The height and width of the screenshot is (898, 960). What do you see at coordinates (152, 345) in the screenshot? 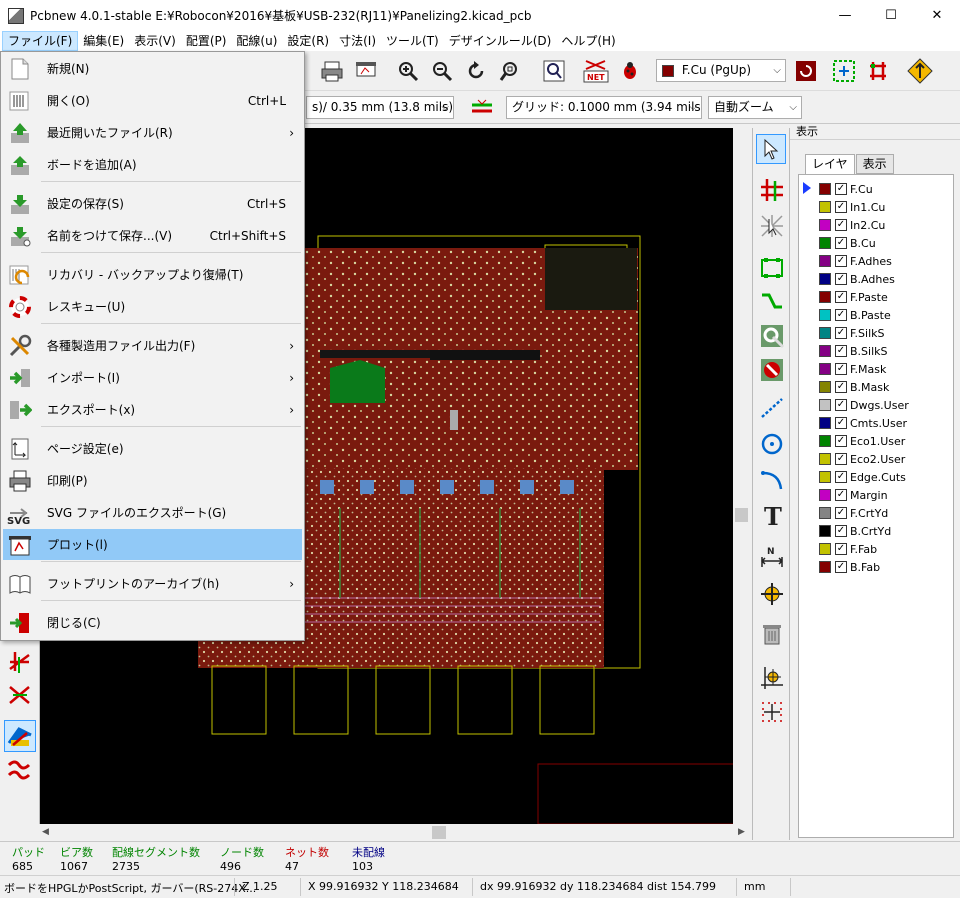
I see `menu-item-fabrication: 各種製造用ファイル出力(F) ›` at bounding box center [152, 345].